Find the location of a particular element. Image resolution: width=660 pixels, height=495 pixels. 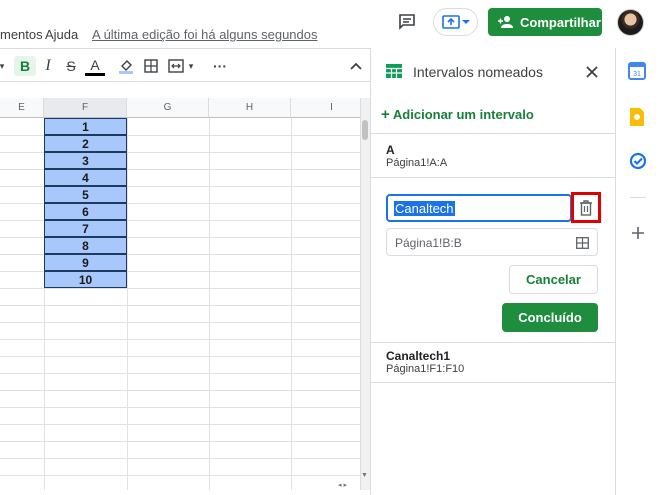

menu-item-mentos: mentos is located at coordinates (21, 34).